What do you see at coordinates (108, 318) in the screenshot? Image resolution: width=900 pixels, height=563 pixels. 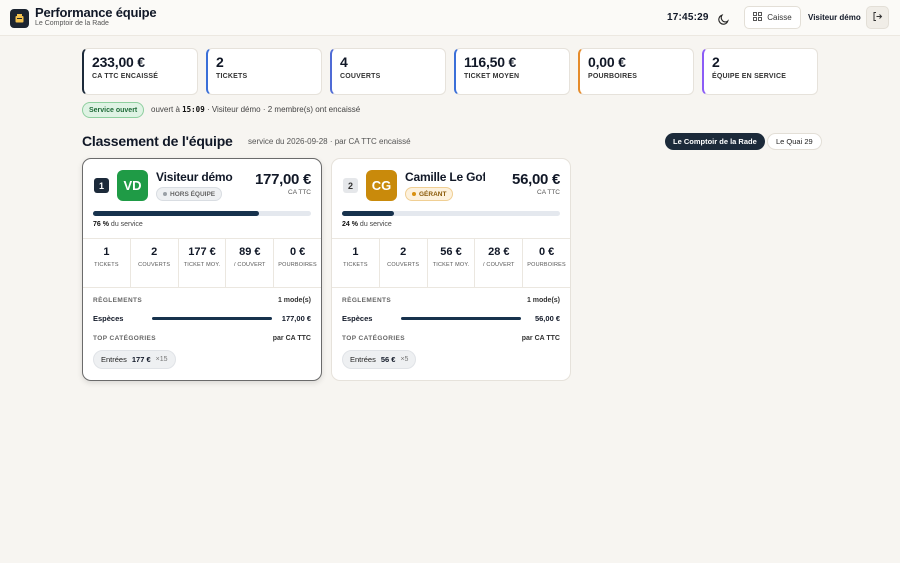 I see `payment-method-name: Espèces` at bounding box center [108, 318].